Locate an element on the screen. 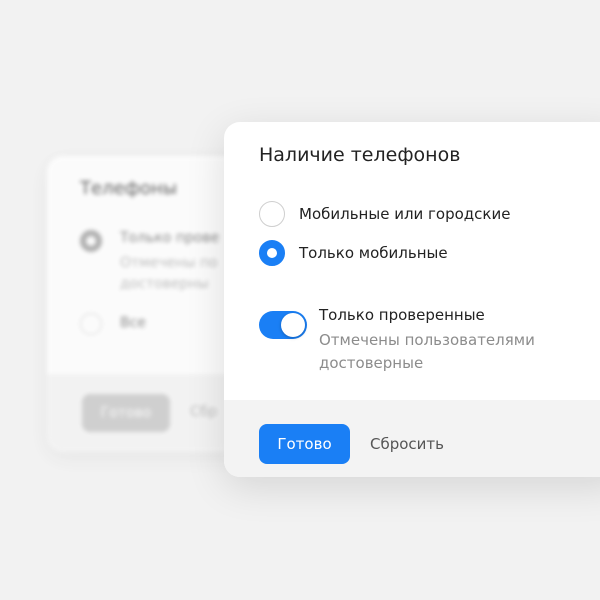 This screenshot has width=600, height=600. panel-footer: Готово Сбросить is located at coordinates (412, 438).